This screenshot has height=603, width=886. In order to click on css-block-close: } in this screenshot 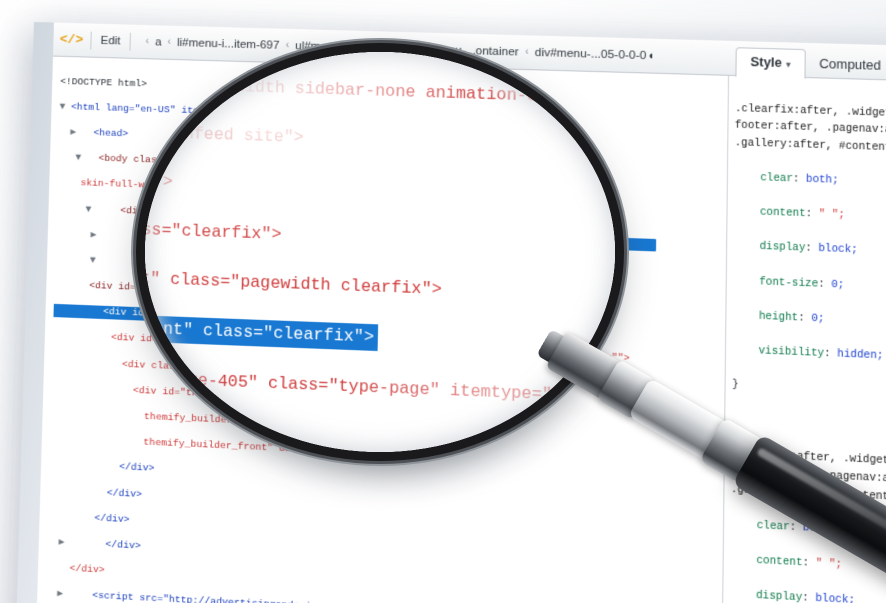, I will do `click(735, 385)`.